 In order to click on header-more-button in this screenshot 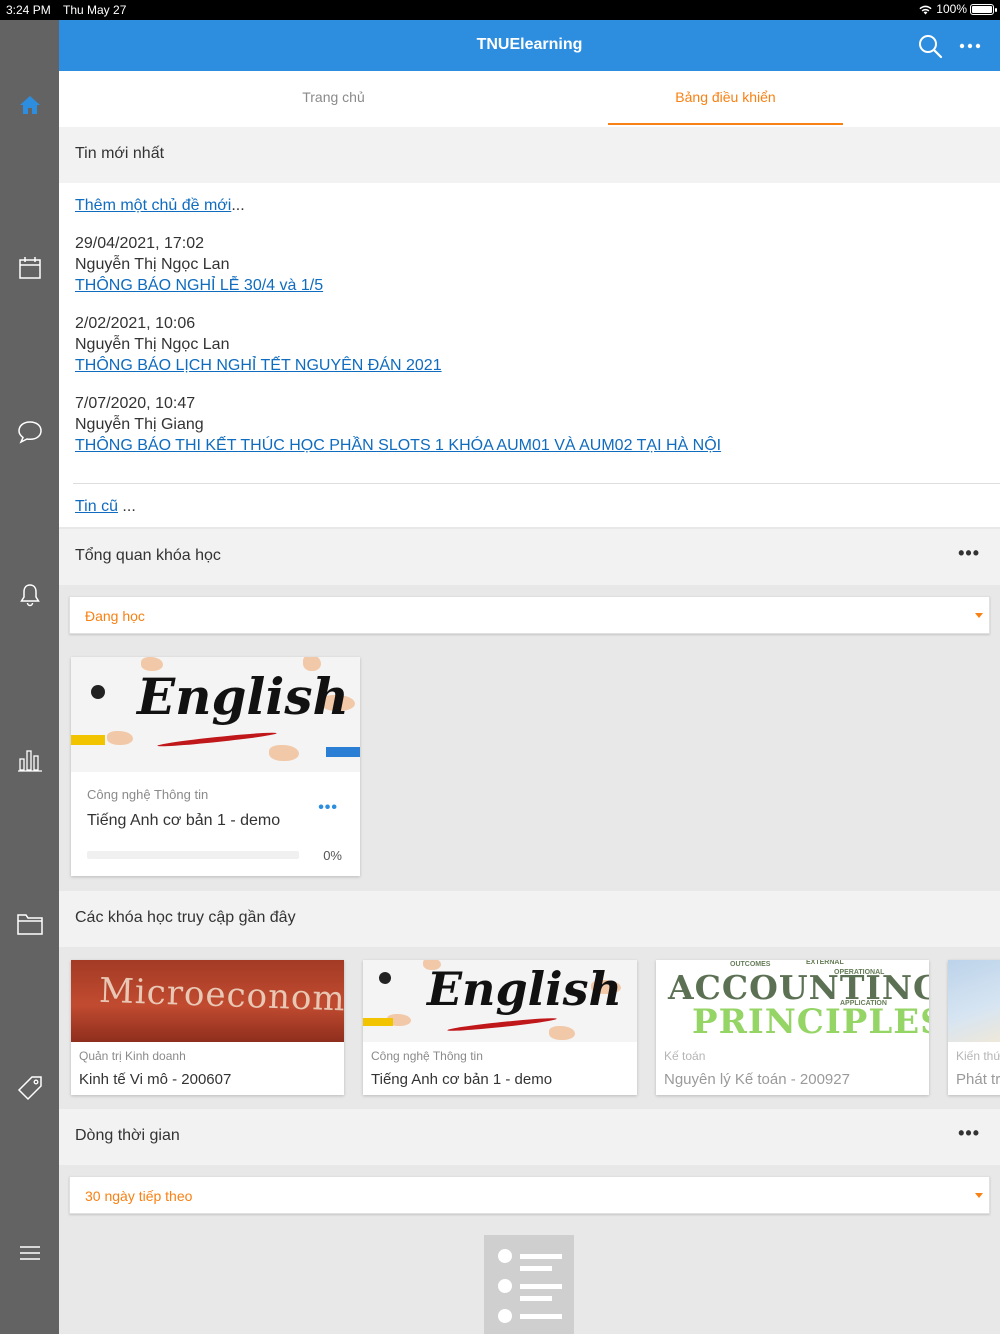, I will do `click(970, 46)`.